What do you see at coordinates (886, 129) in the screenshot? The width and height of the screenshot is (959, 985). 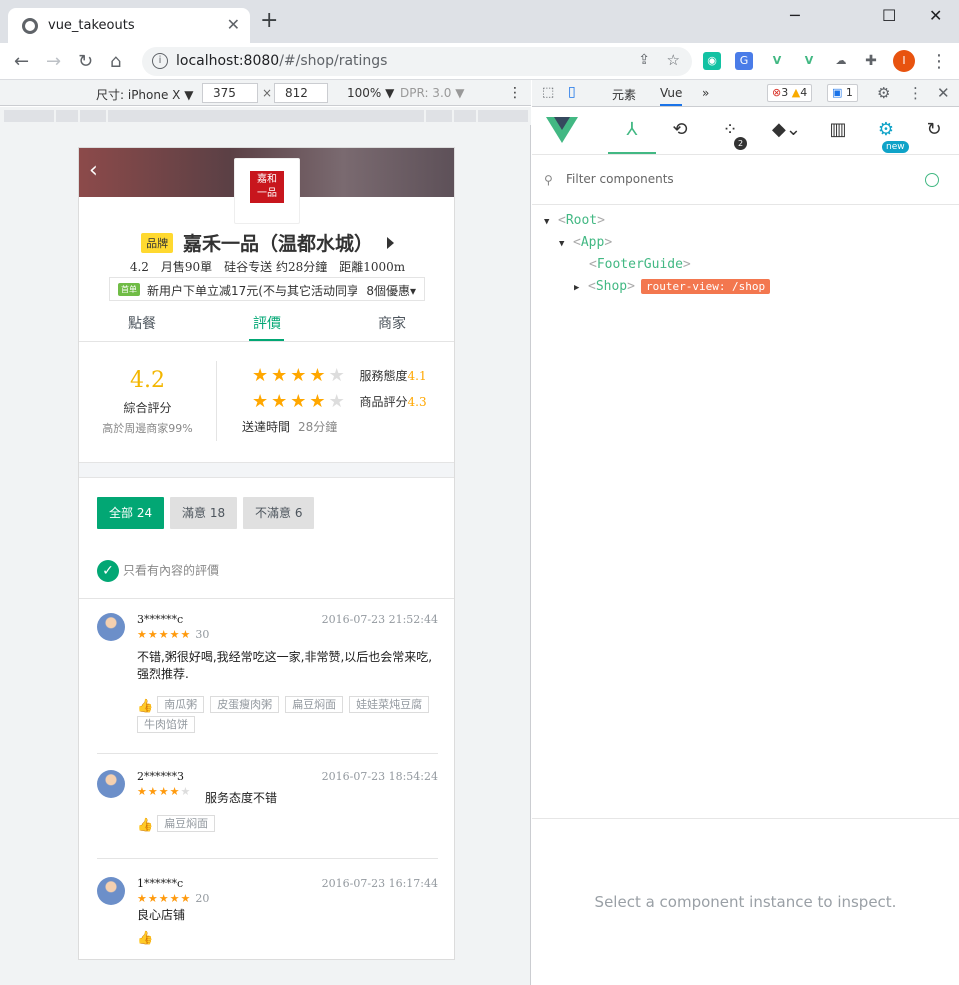 I see `plugin-settings-icon: ⚙` at bounding box center [886, 129].